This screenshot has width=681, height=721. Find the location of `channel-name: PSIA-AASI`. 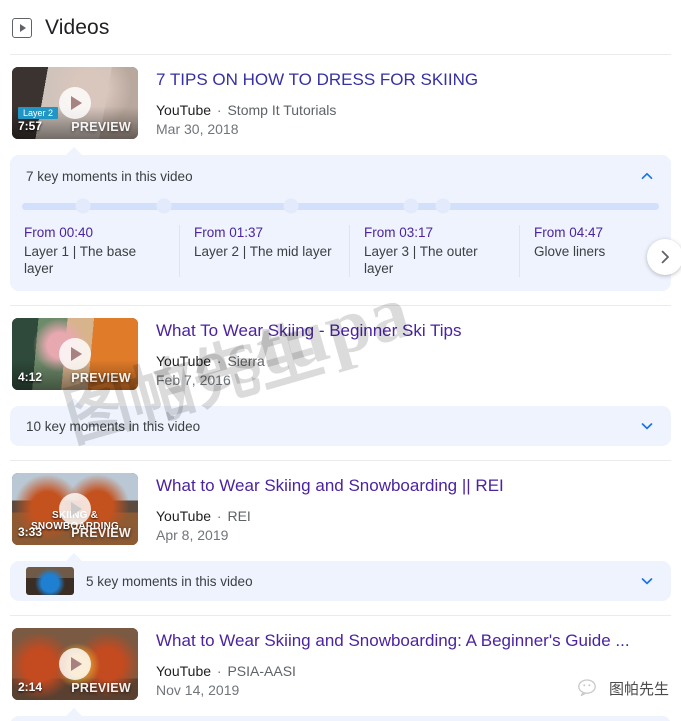

channel-name: PSIA-AASI is located at coordinates (261, 671).